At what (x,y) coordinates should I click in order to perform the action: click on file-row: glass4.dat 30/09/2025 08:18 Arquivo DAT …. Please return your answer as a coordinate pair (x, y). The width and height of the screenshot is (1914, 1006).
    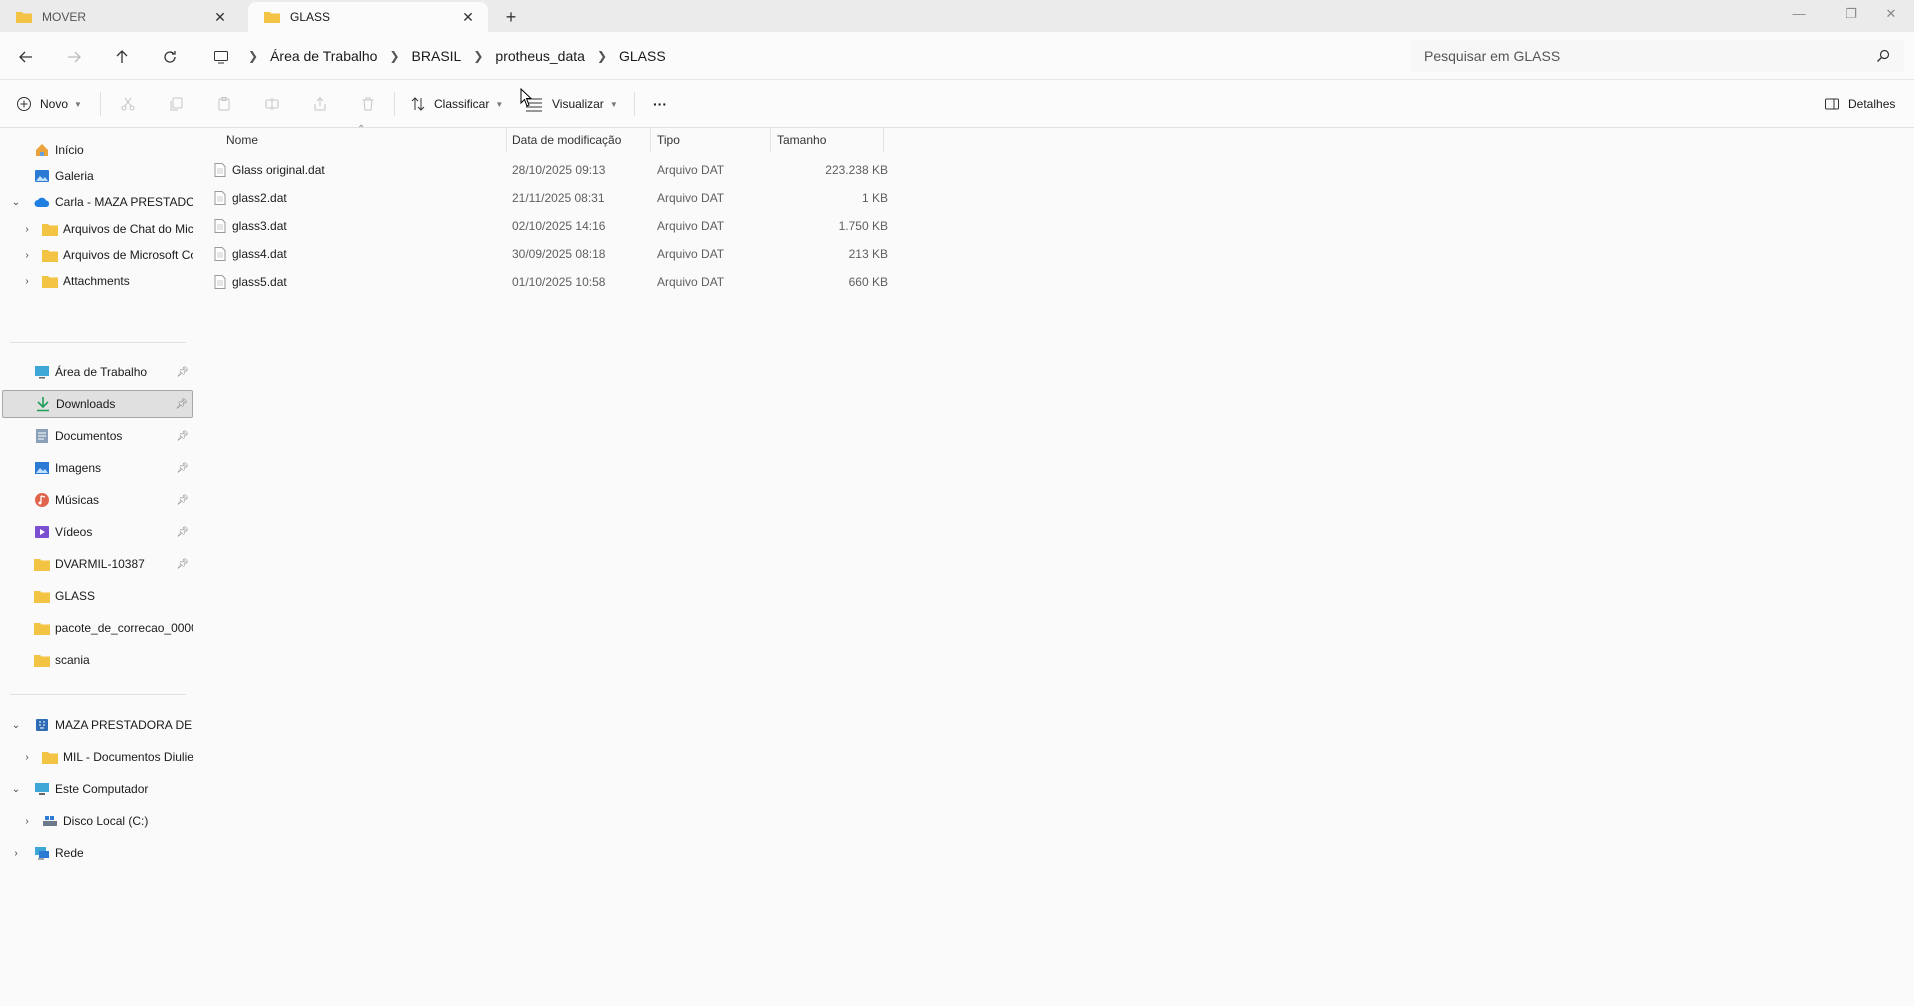
    Looking at the image, I should click on (550, 254).